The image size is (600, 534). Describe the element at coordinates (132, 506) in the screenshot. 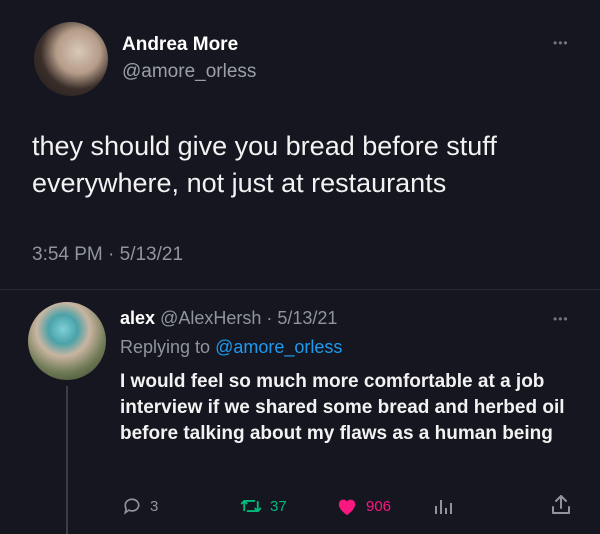

I see `reply-bubble-icon` at that location.